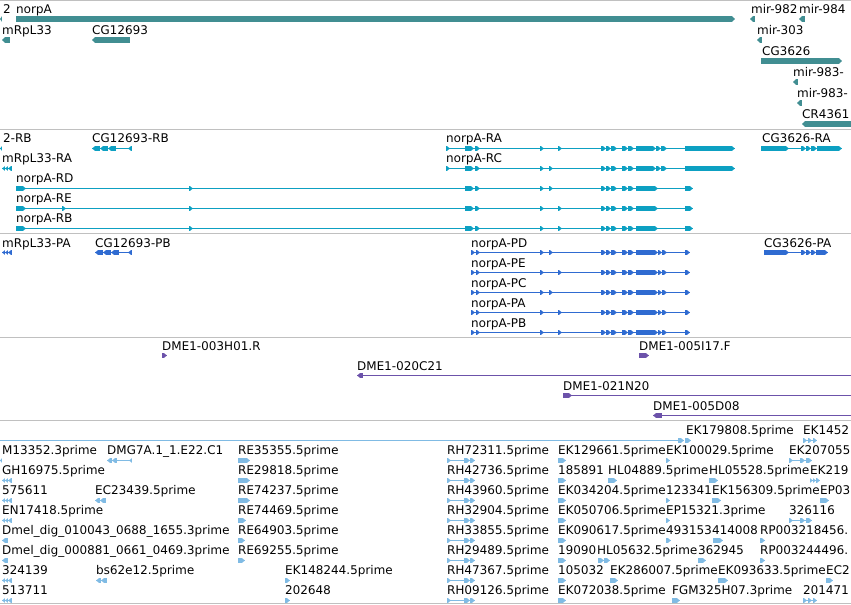  What do you see at coordinates (812, 510) in the screenshot?
I see `est-label: 326116` at bounding box center [812, 510].